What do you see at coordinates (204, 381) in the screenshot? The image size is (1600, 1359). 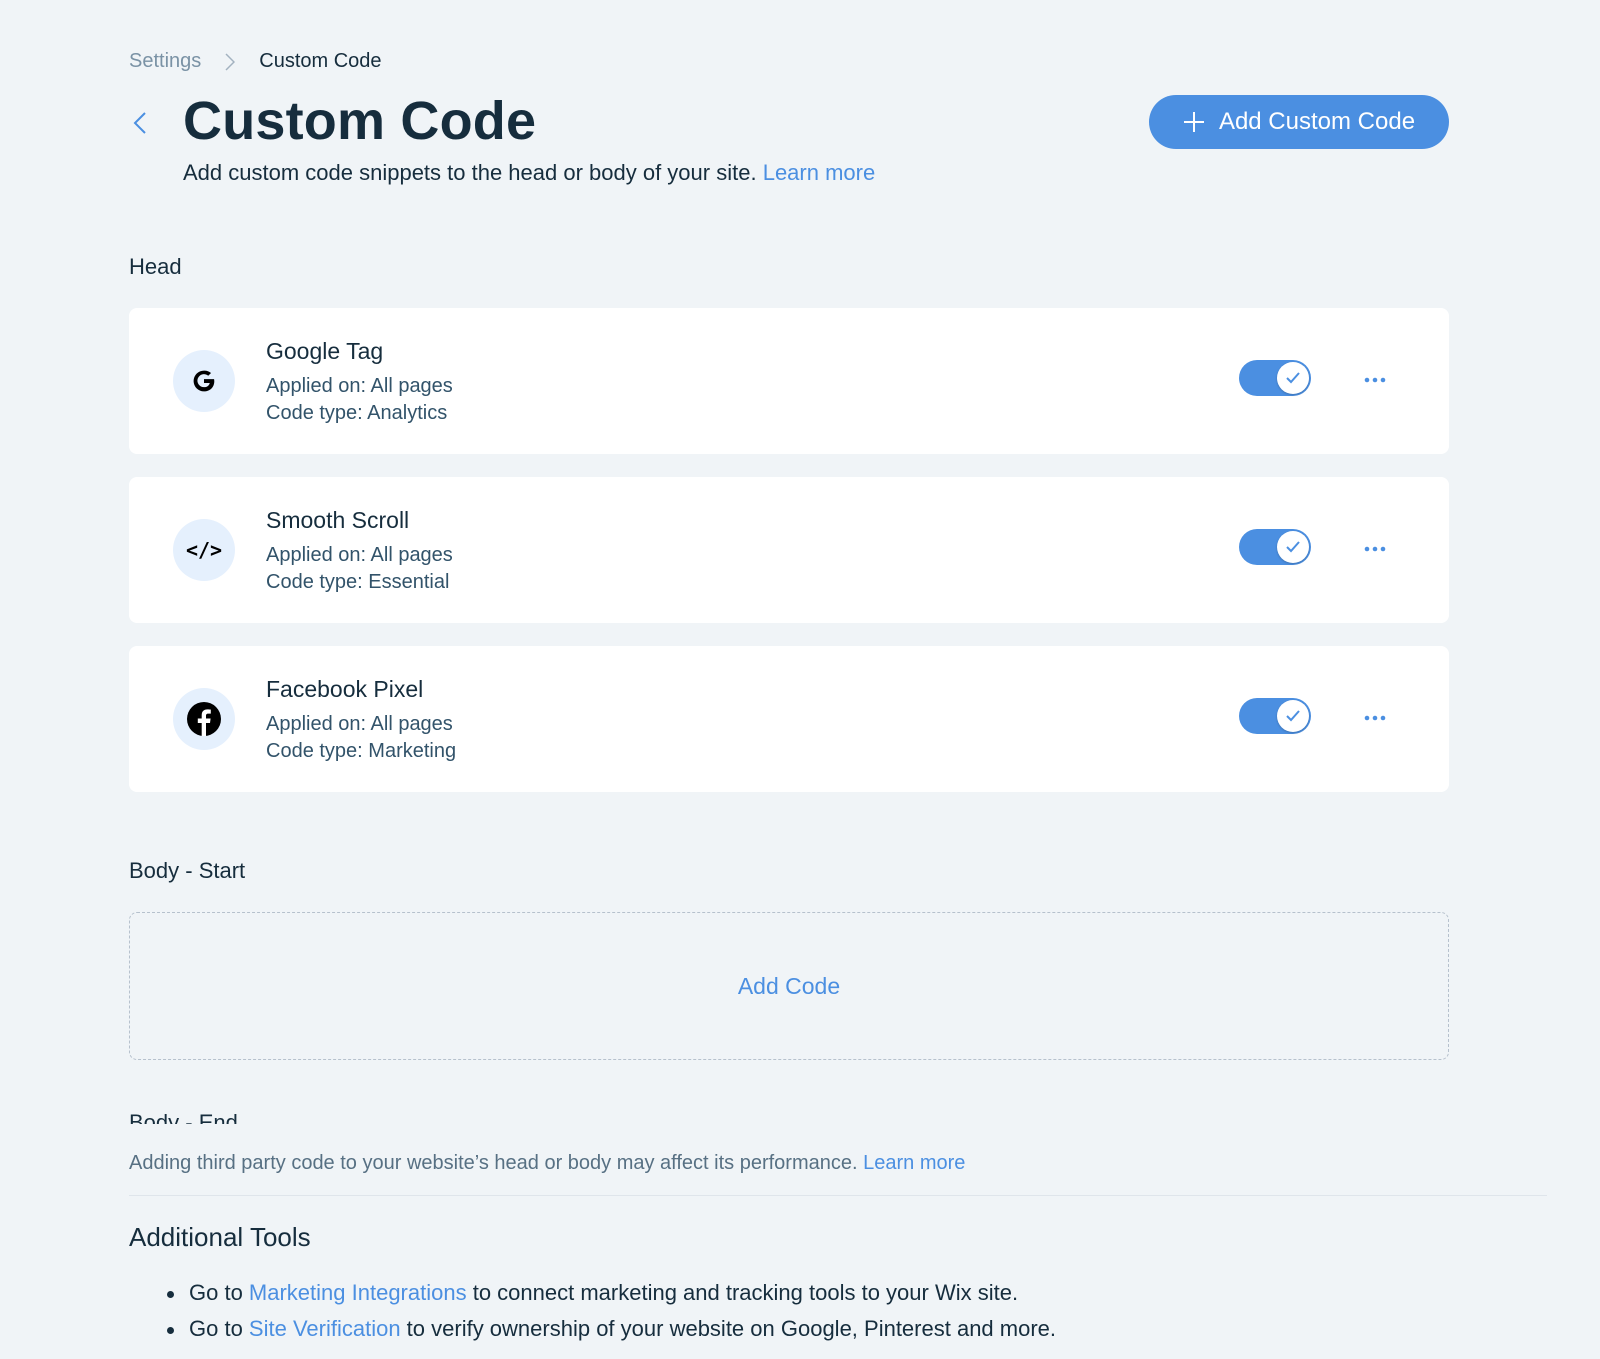 I see `google-icon` at bounding box center [204, 381].